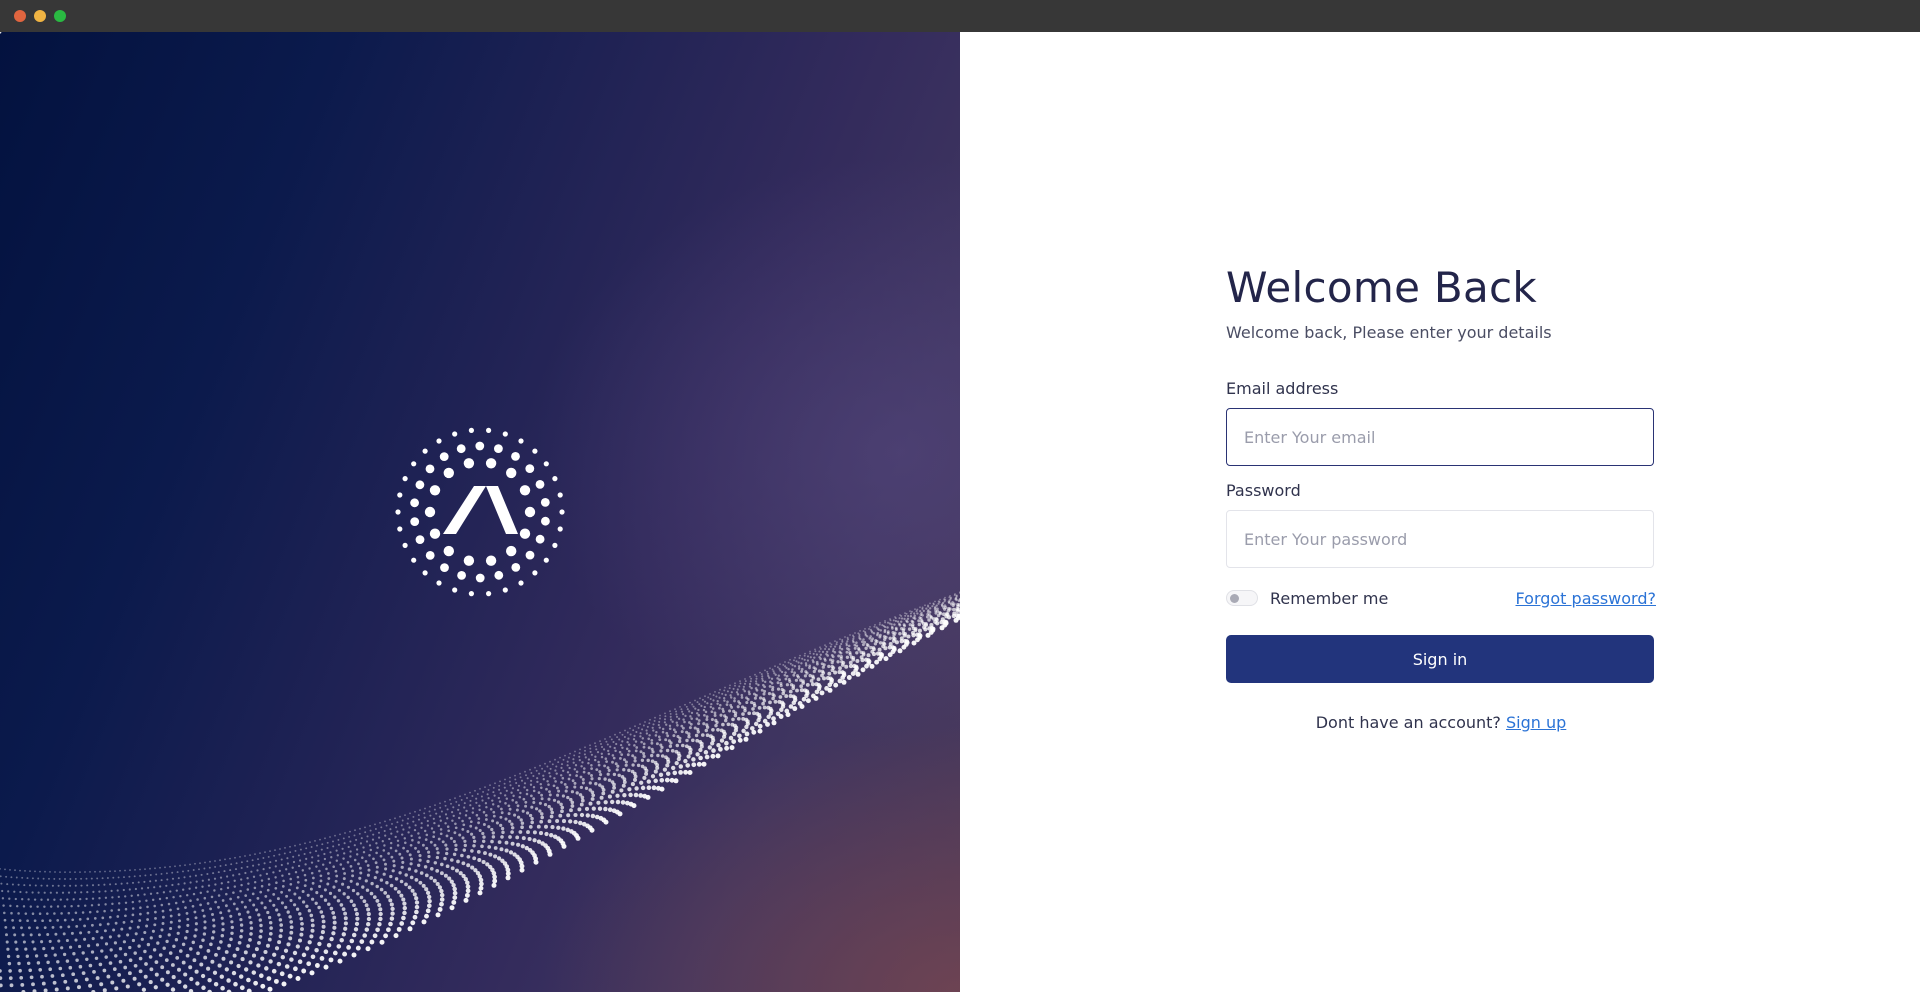 The image size is (1920, 992). I want to click on password-field, so click(1440, 539).